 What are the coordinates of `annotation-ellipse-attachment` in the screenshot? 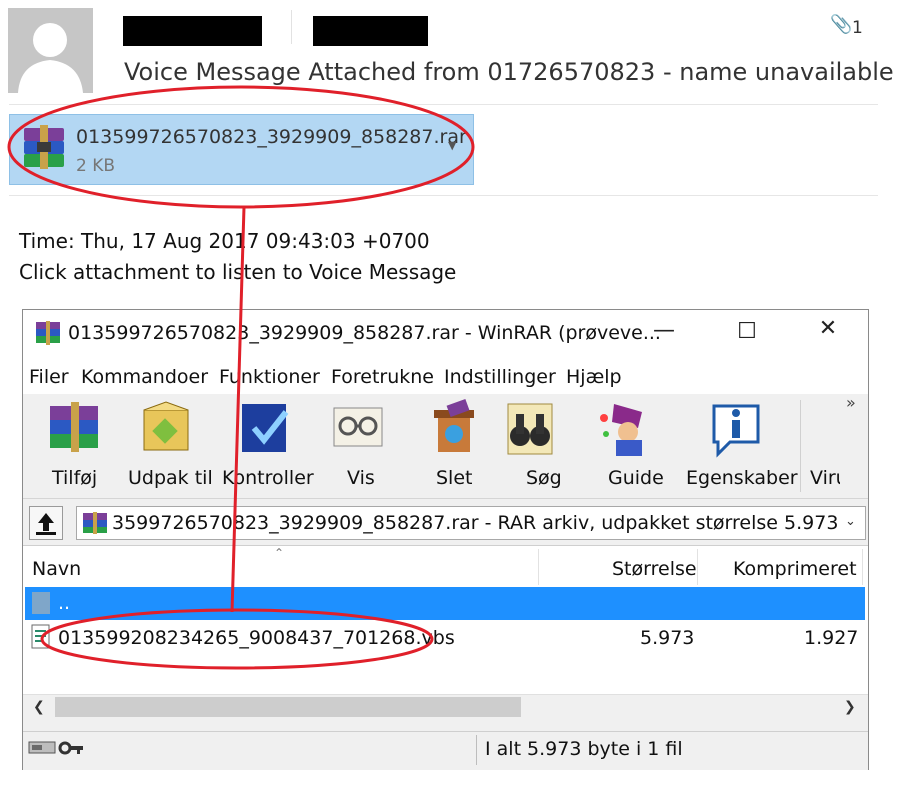 It's located at (241, 147).